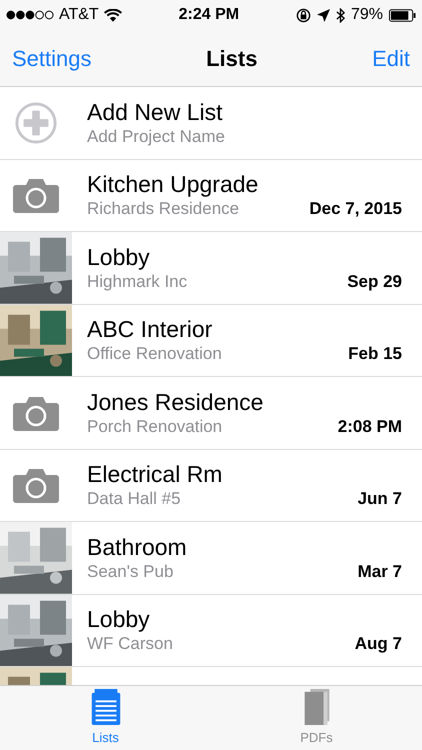 The image size is (422, 750). What do you see at coordinates (156, 137) in the screenshot?
I see `list-subtitle: Add Project Name` at bounding box center [156, 137].